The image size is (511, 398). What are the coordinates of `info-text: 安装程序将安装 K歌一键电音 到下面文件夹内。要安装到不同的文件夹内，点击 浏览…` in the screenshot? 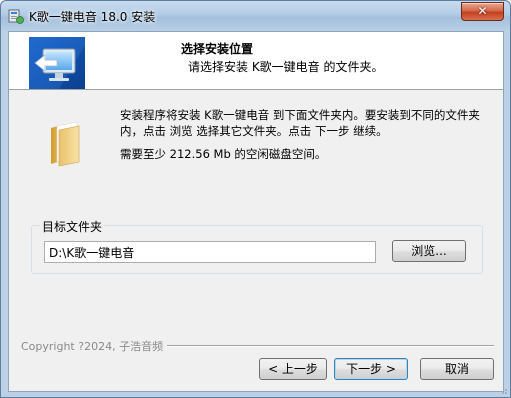 It's located at (310, 134).